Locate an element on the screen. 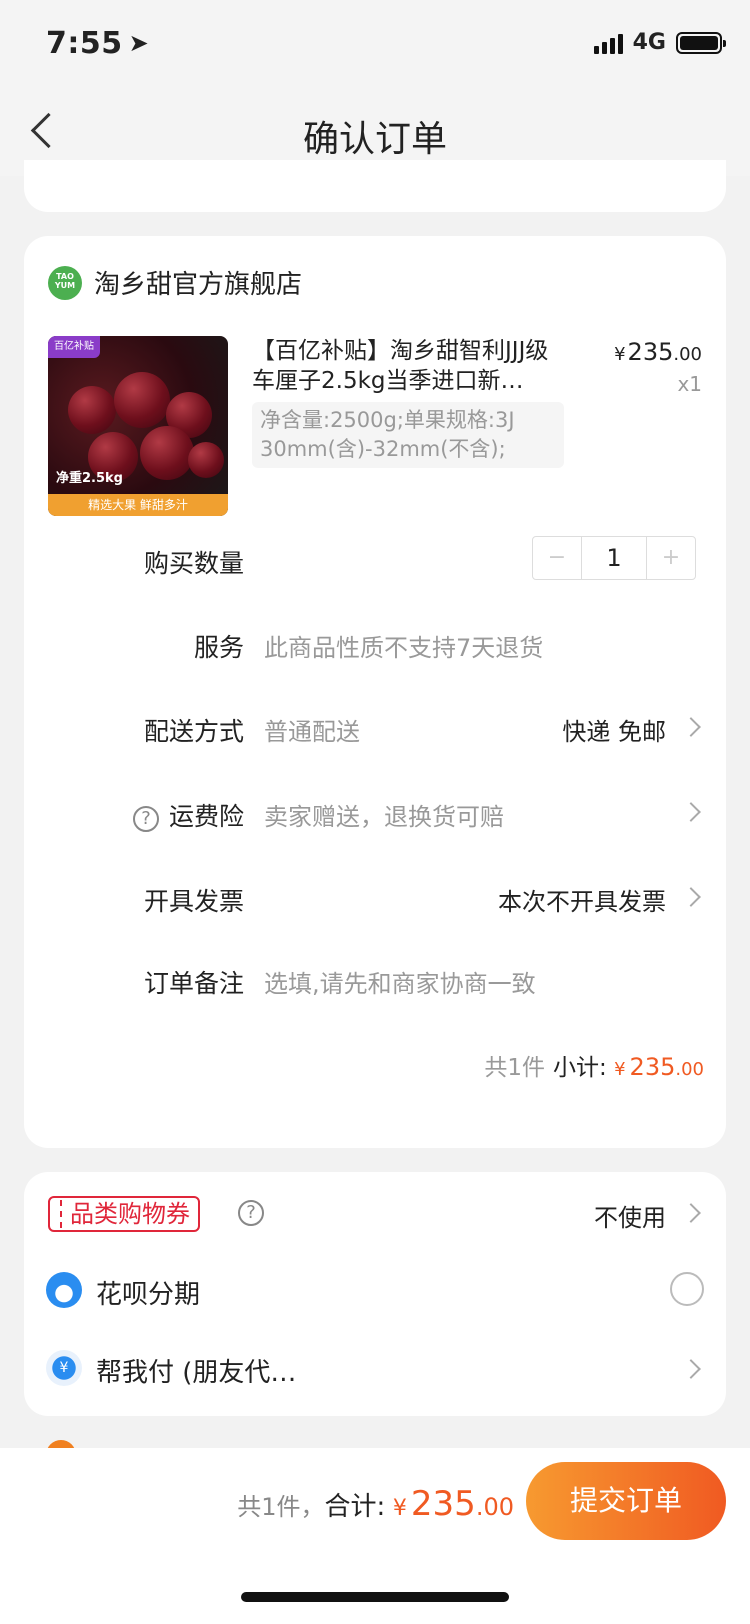  submit-order-button: 提交订单 is located at coordinates (626, 1501).